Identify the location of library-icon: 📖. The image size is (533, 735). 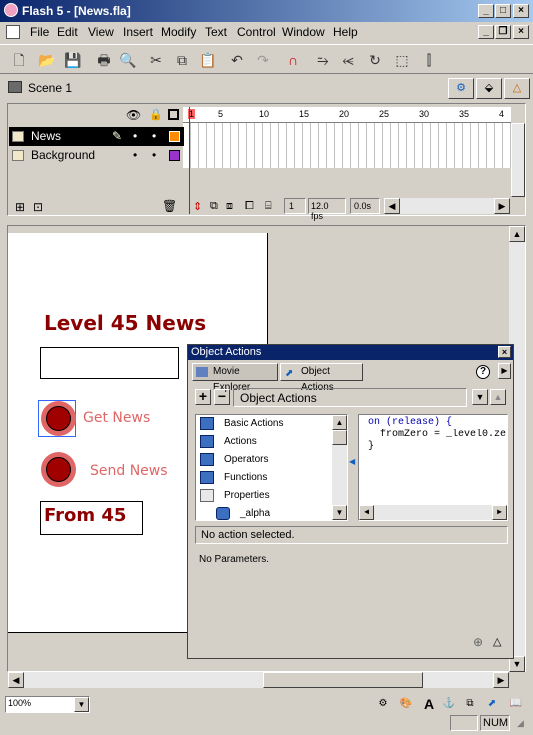
(516, 704).